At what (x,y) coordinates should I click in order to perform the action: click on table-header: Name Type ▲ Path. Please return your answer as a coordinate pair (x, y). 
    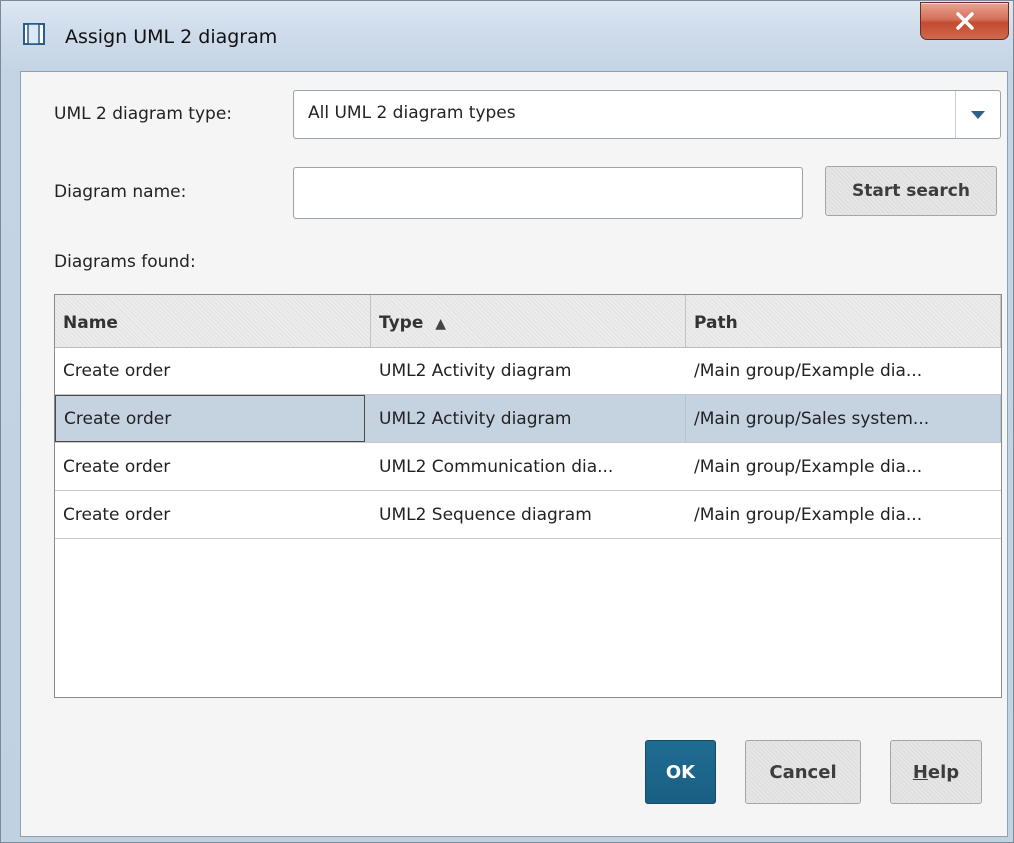
    Looking at the image, I should click on (528, 321).